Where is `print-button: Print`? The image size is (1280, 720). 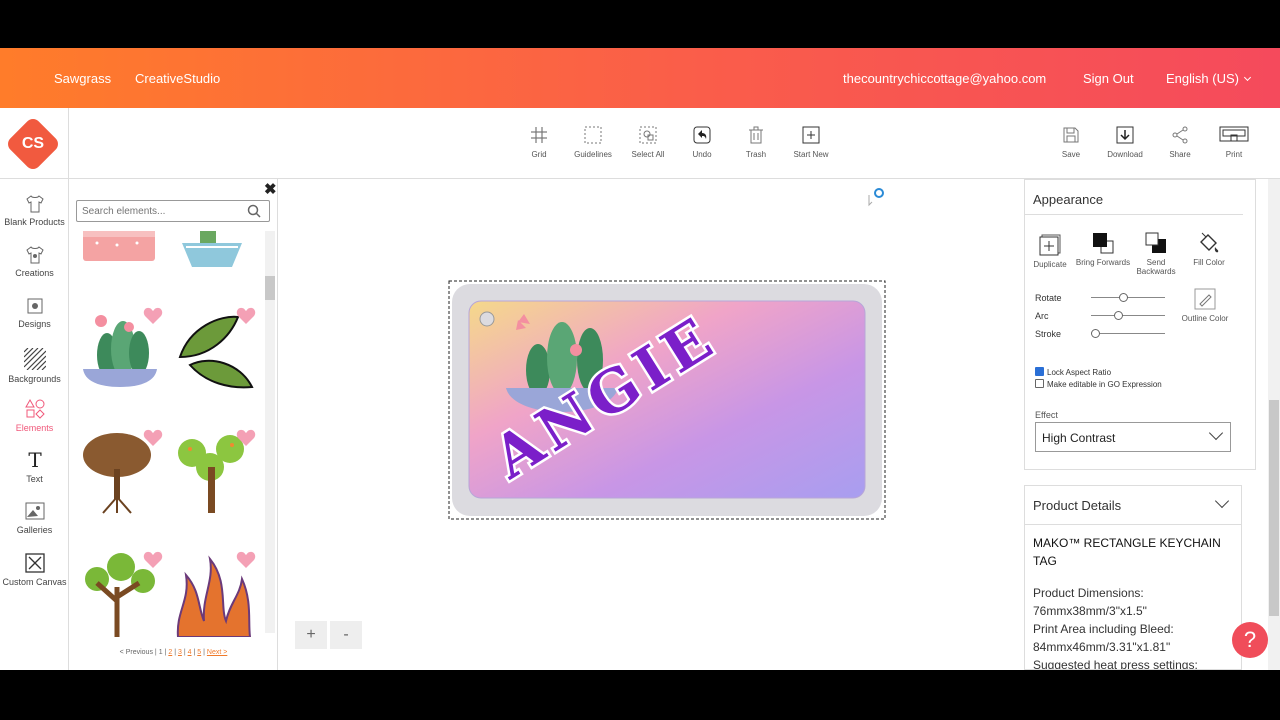 print-button: Print is located at coordinates (1234, 142).